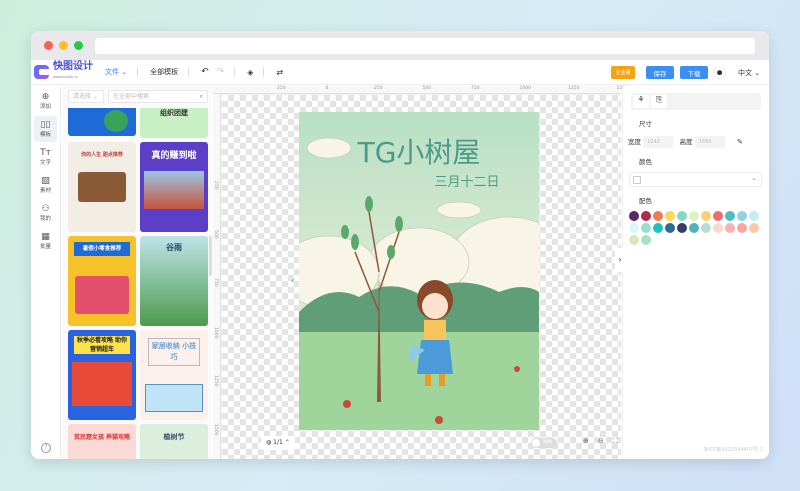 The width and height of the screenshot is (800, 491). What do you see at coordinates (425, 46) in the screenshot?
I see `address-bar` at bounding box center [425, 46].